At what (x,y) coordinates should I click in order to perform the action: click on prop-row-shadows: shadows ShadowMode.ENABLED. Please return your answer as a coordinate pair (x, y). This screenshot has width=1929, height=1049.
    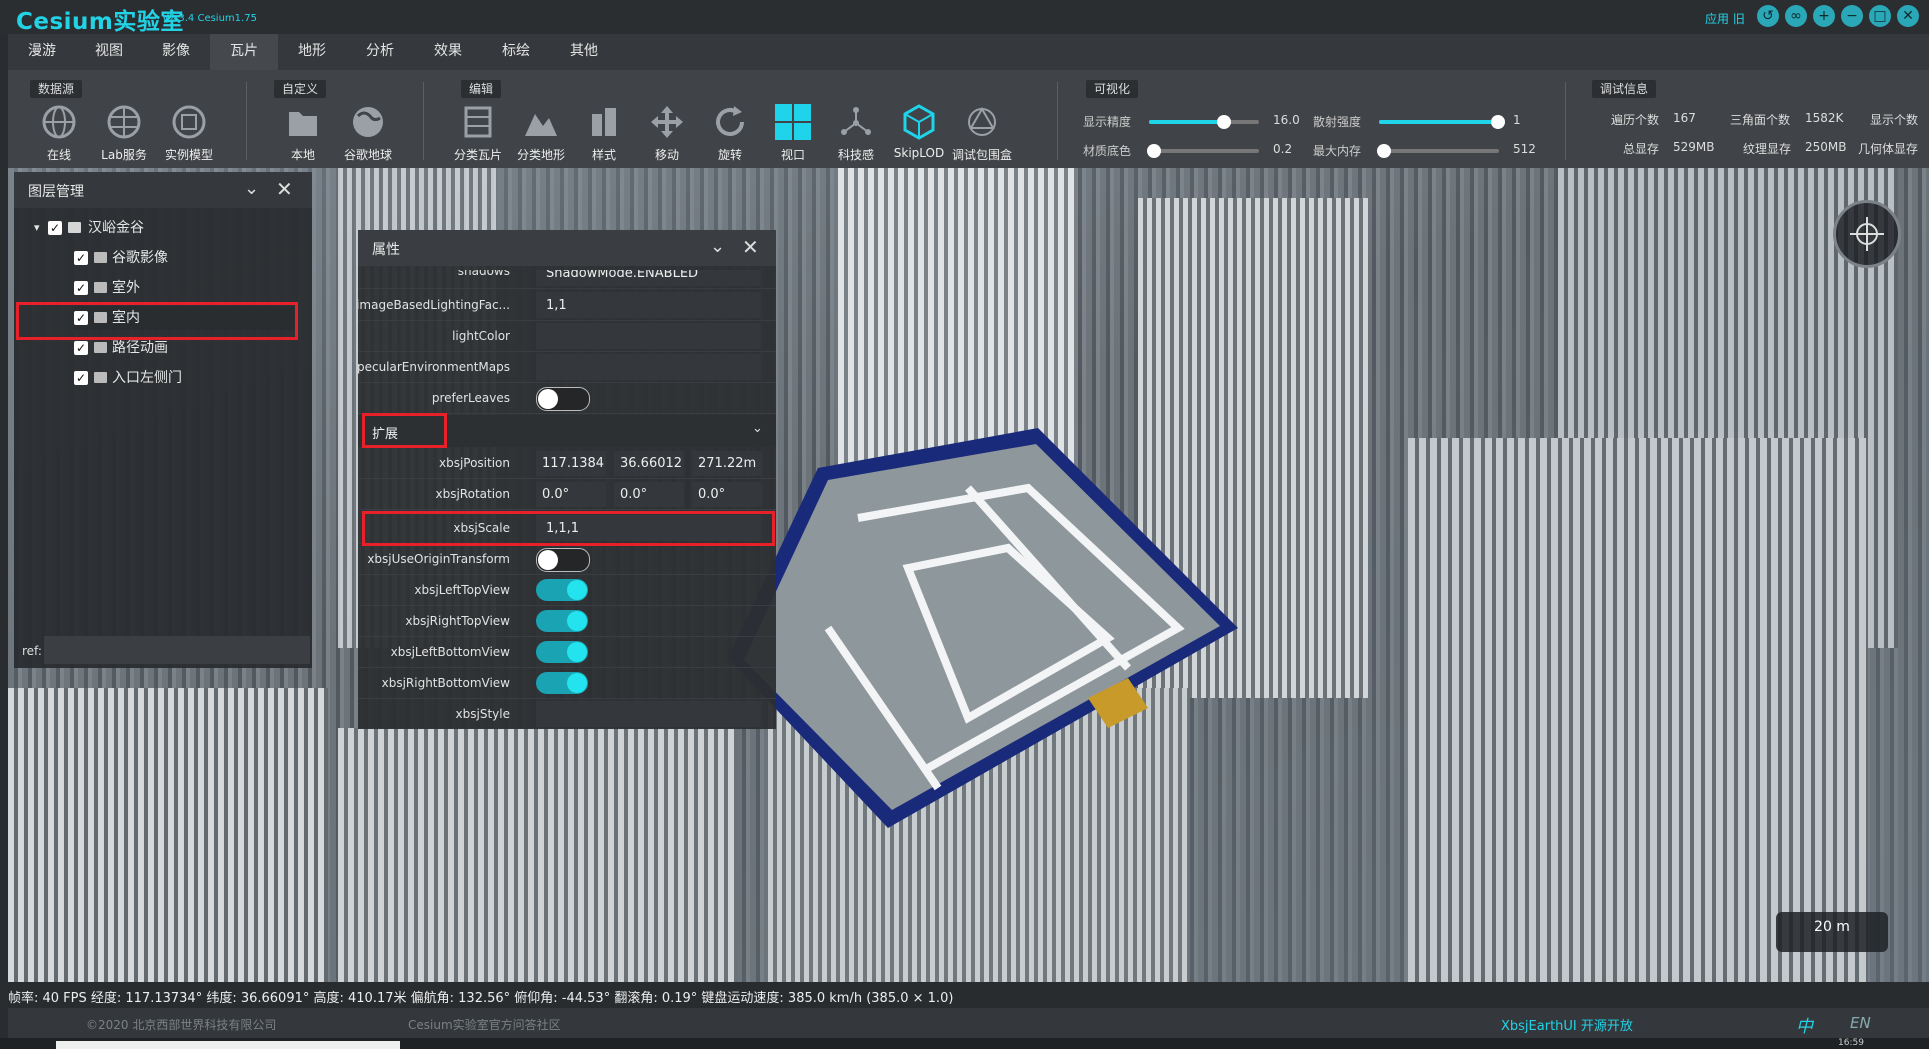
    Looking at the image, I should click on (567, 279).